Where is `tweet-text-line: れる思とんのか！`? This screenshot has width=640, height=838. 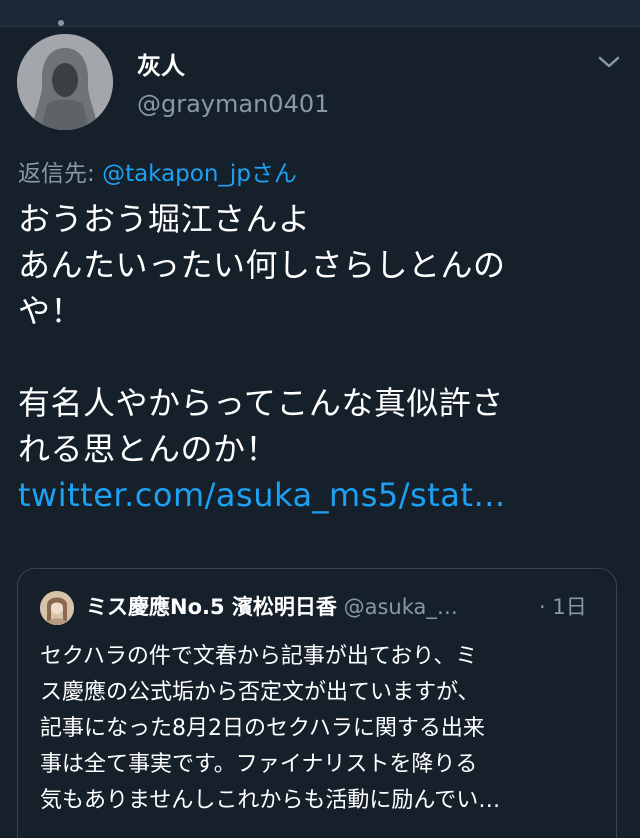 tweet-text-line: れる思とんのか！ is located at coordinates (148, 449).